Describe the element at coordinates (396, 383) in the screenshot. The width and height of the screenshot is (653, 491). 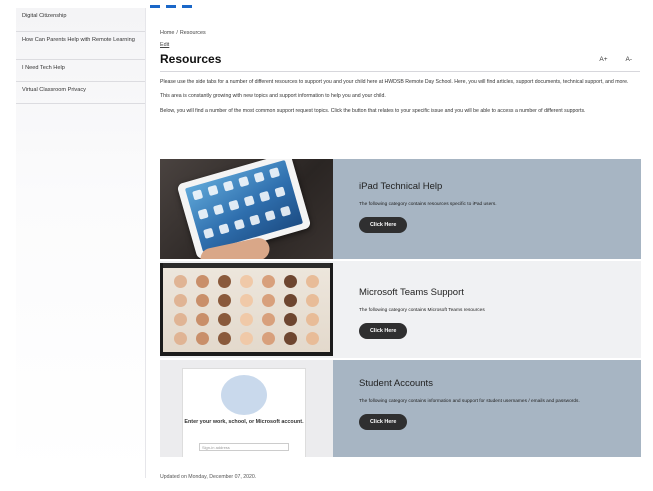
I see `card-title: Student Accounts` at that location.